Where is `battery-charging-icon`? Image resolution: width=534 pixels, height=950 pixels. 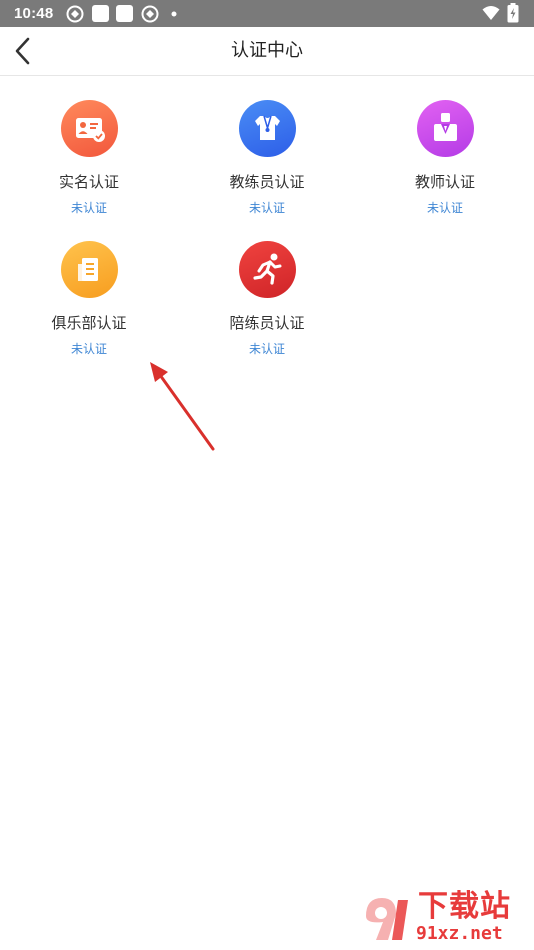
battery-charging-icon is located at coordinates (513, 13).